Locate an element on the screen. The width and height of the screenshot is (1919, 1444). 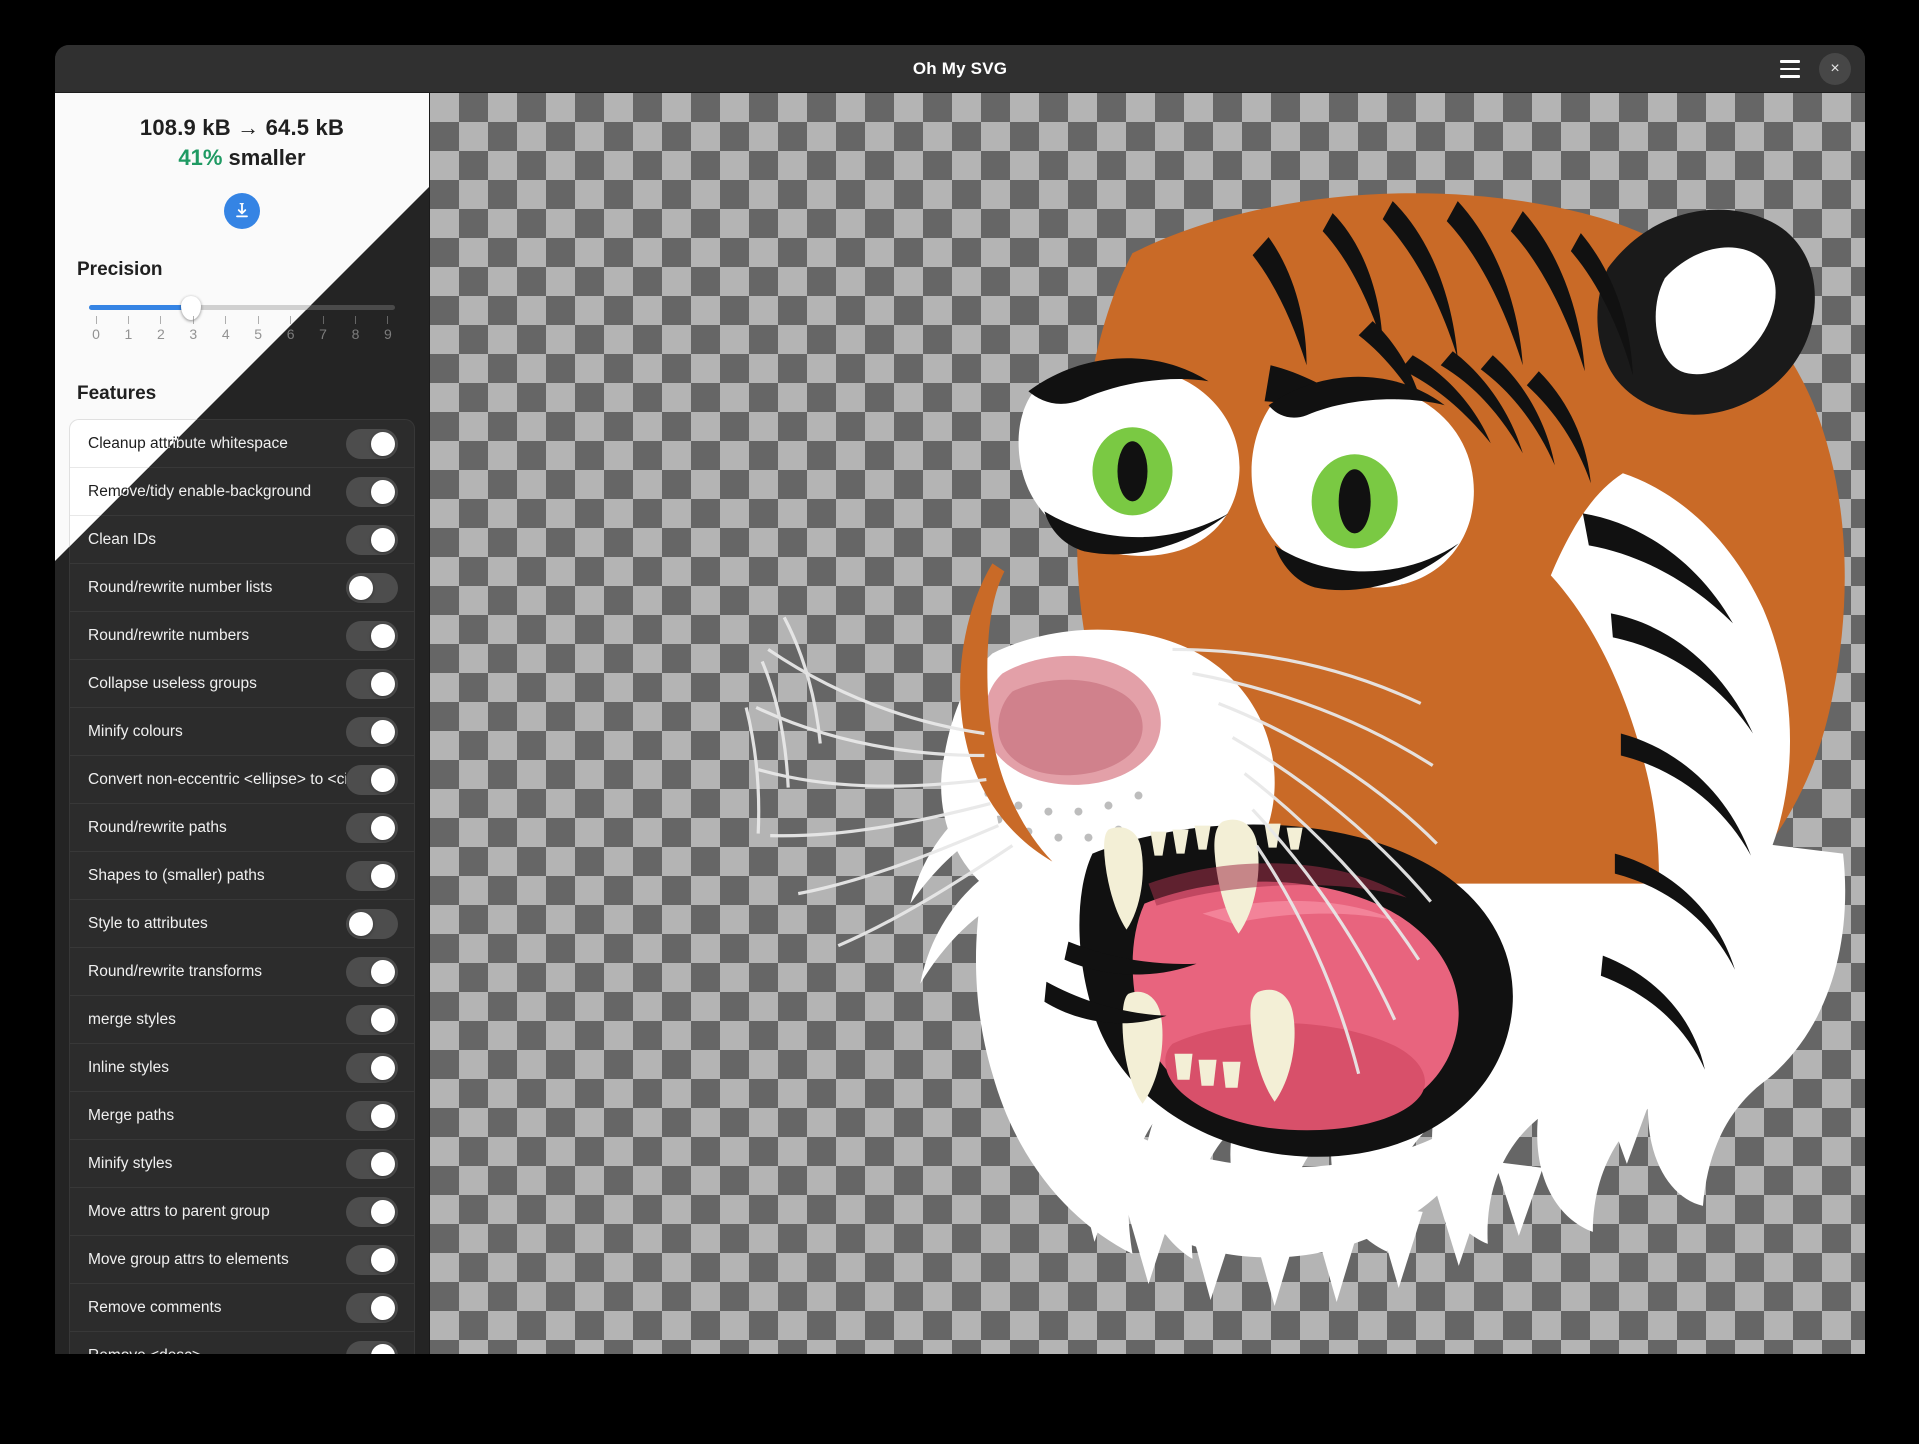
slider-tick: 9 is located at coordinates (388, 329).